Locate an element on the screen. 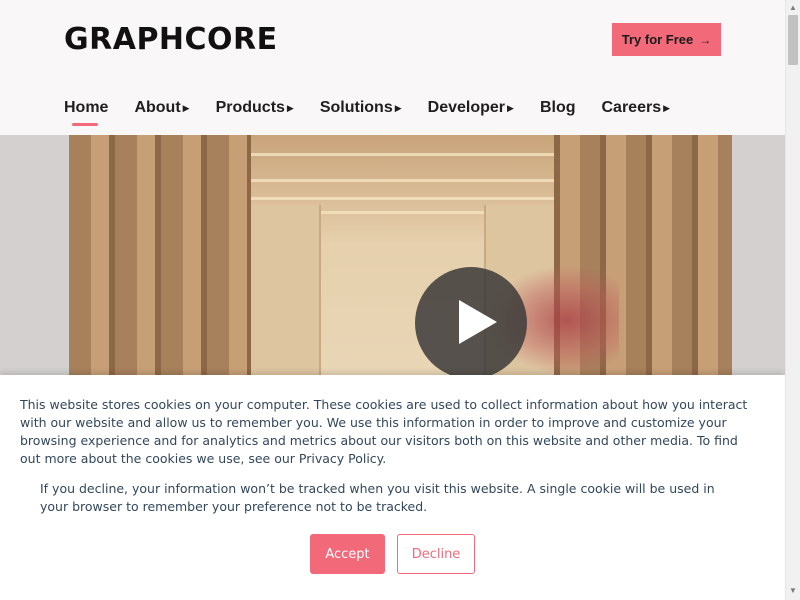  accept-cookies-button: Accept is located at coordinates (347, 554).